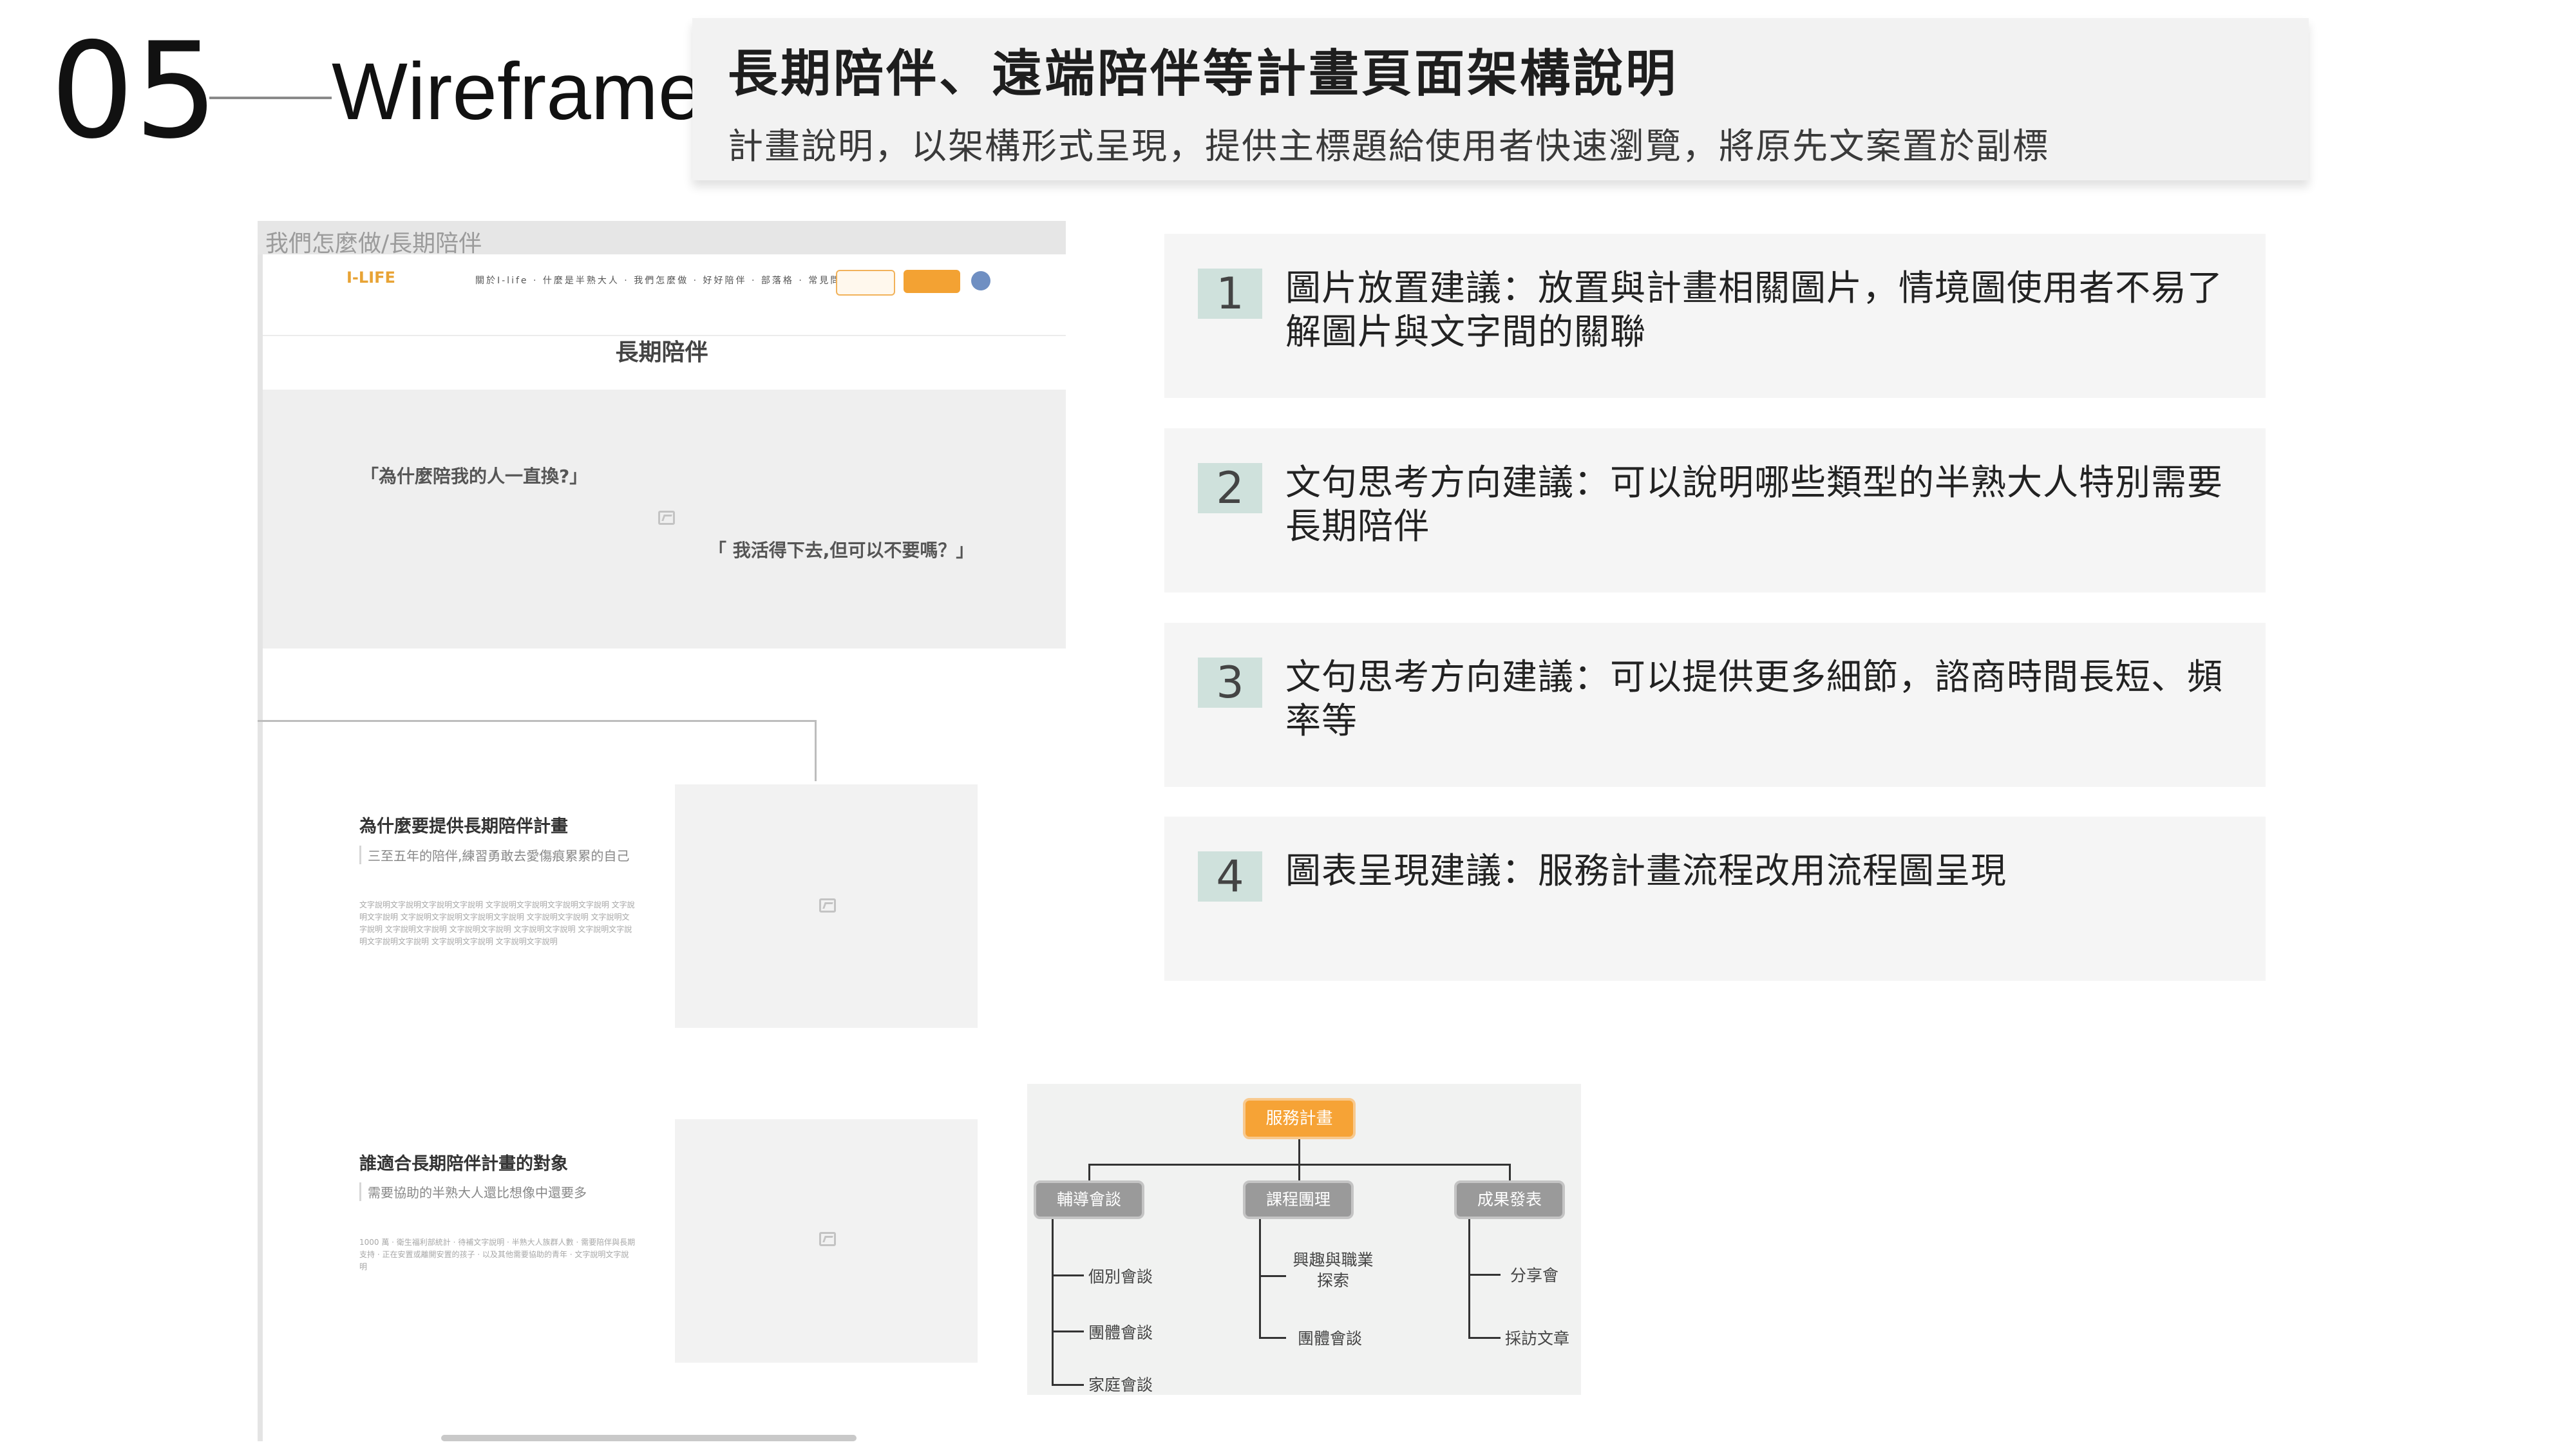 The image size is (2576, 1449). What do you see at coordinates (866, 283) in the screenshot?
I see `secondary-button` at bounding box center [866, 283].